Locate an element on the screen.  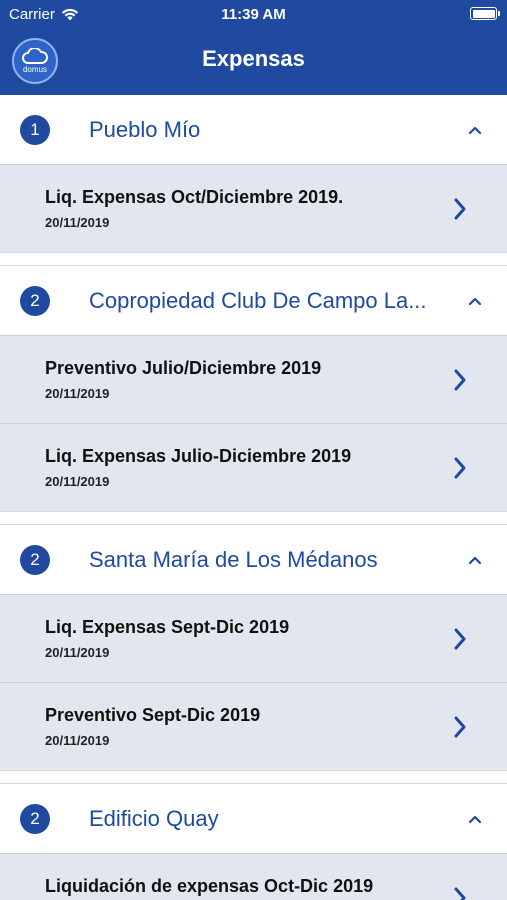
item-title: Preventivo Sept-Dic 2019 is located at coordinates (153, 715).